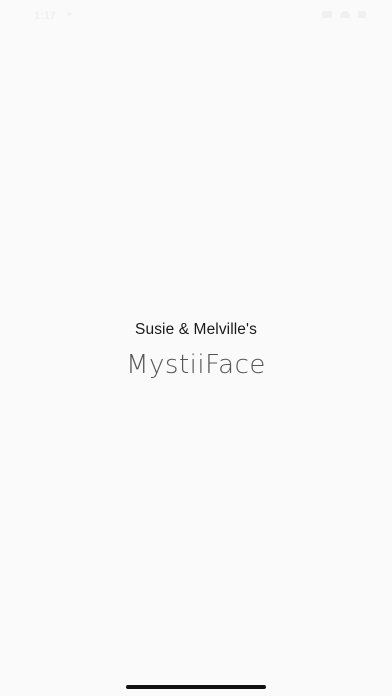  I want to click on status-indicators, so click(344, 14).